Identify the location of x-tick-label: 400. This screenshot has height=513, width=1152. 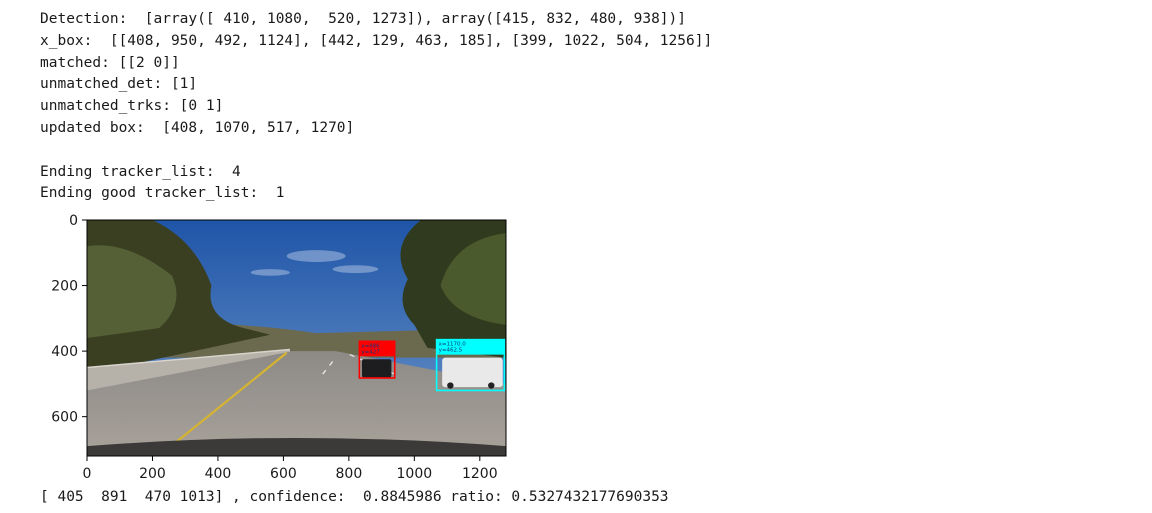
(218, 474).